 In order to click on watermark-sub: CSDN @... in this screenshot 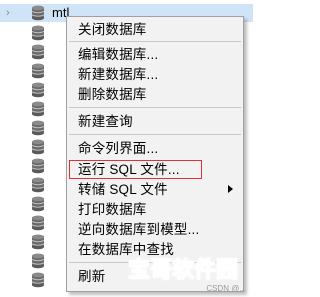, I will do `click(226, 288)`.